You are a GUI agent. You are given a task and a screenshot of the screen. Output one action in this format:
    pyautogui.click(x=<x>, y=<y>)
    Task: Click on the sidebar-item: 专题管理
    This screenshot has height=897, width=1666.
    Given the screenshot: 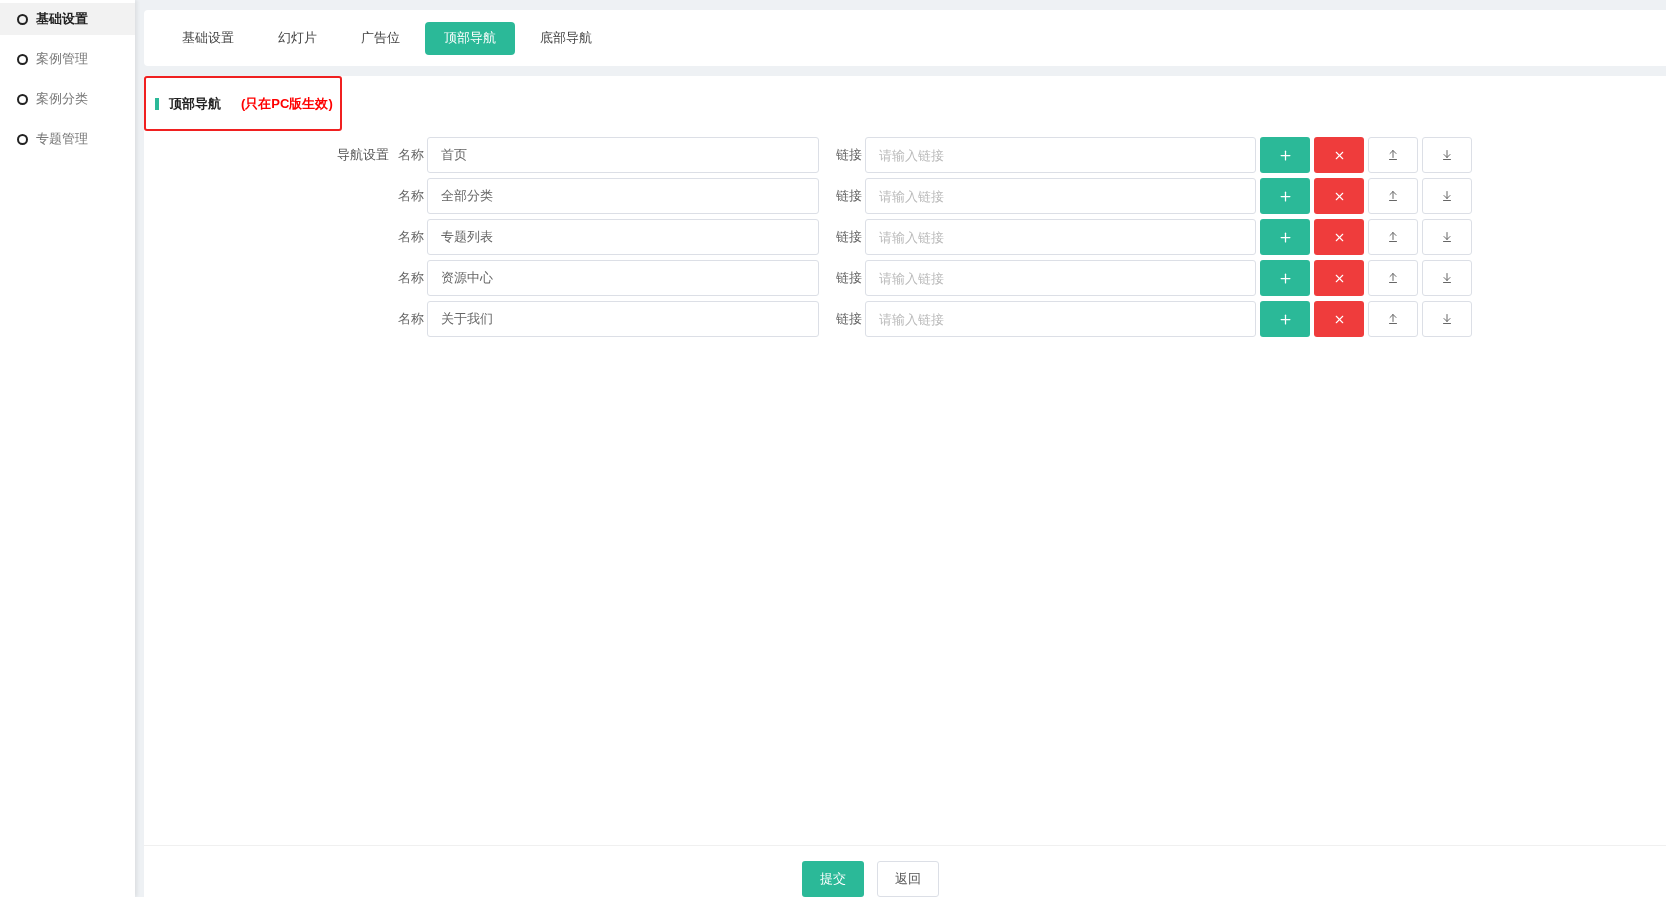 What is the action you would take?
    pyautogui.click(x=67, y=139)
    